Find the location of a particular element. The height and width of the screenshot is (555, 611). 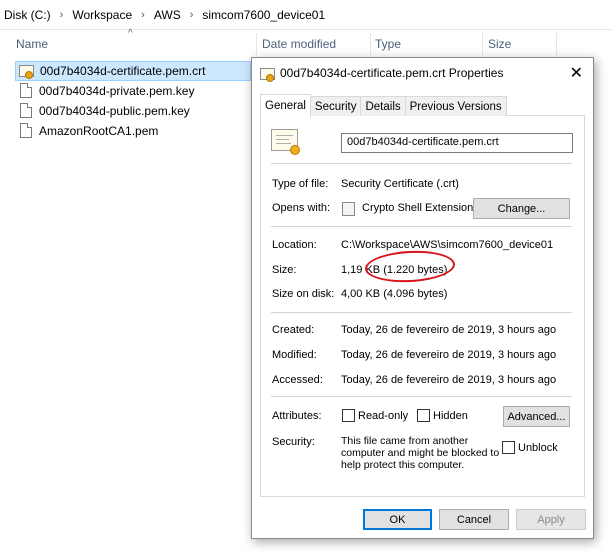

breadcrumb-item-aws: AWS is located at coordinates (167, 15).